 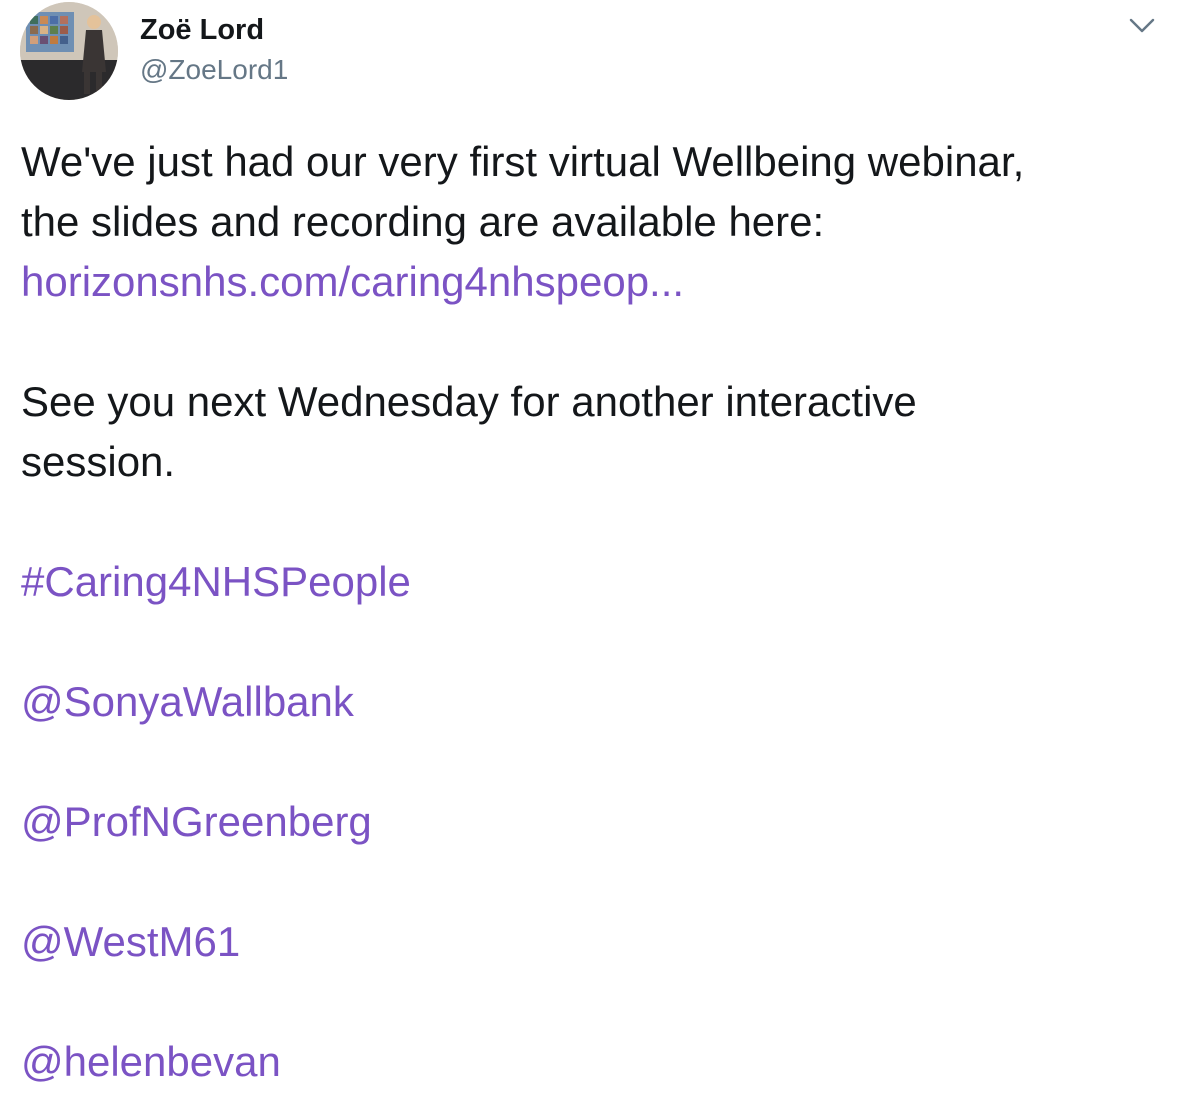 What do you see at coordinates (151, 1061) in the screenshot?
I see `mention-link: @helenbevan` at bounding box center [151, 1061].